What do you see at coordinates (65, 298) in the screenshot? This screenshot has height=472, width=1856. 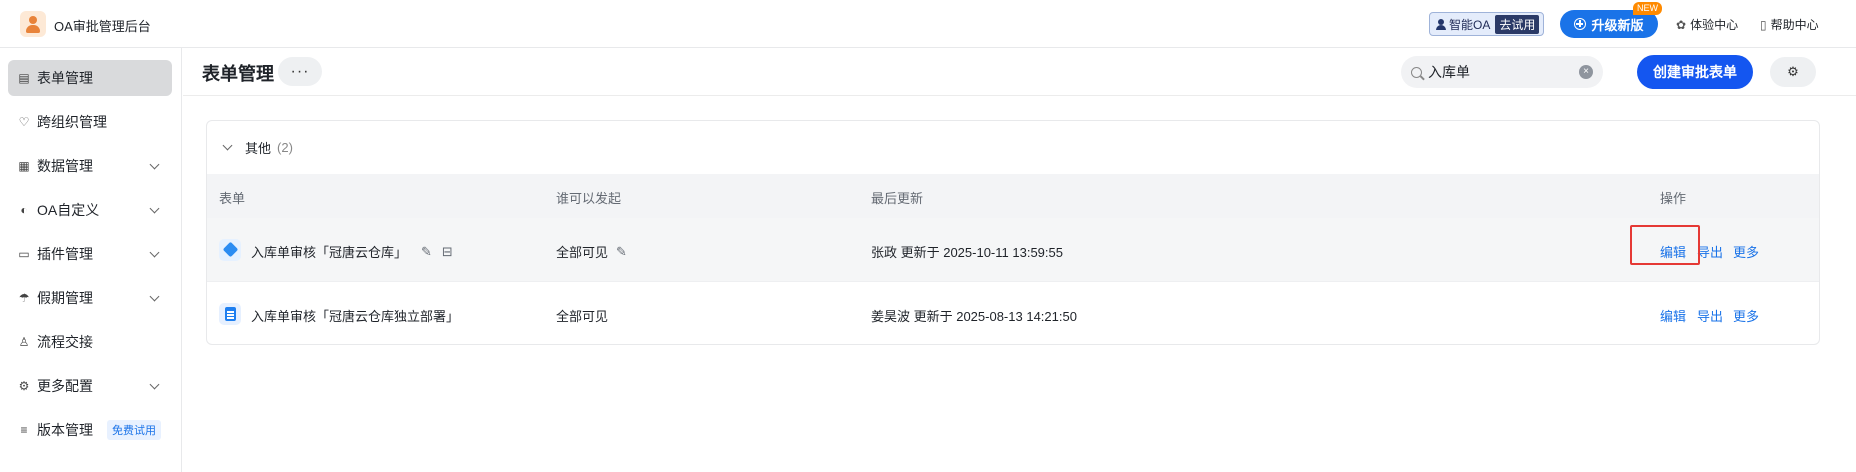 I see `sidebar-item-label: 假期管理` at bounding box center [65, 298].